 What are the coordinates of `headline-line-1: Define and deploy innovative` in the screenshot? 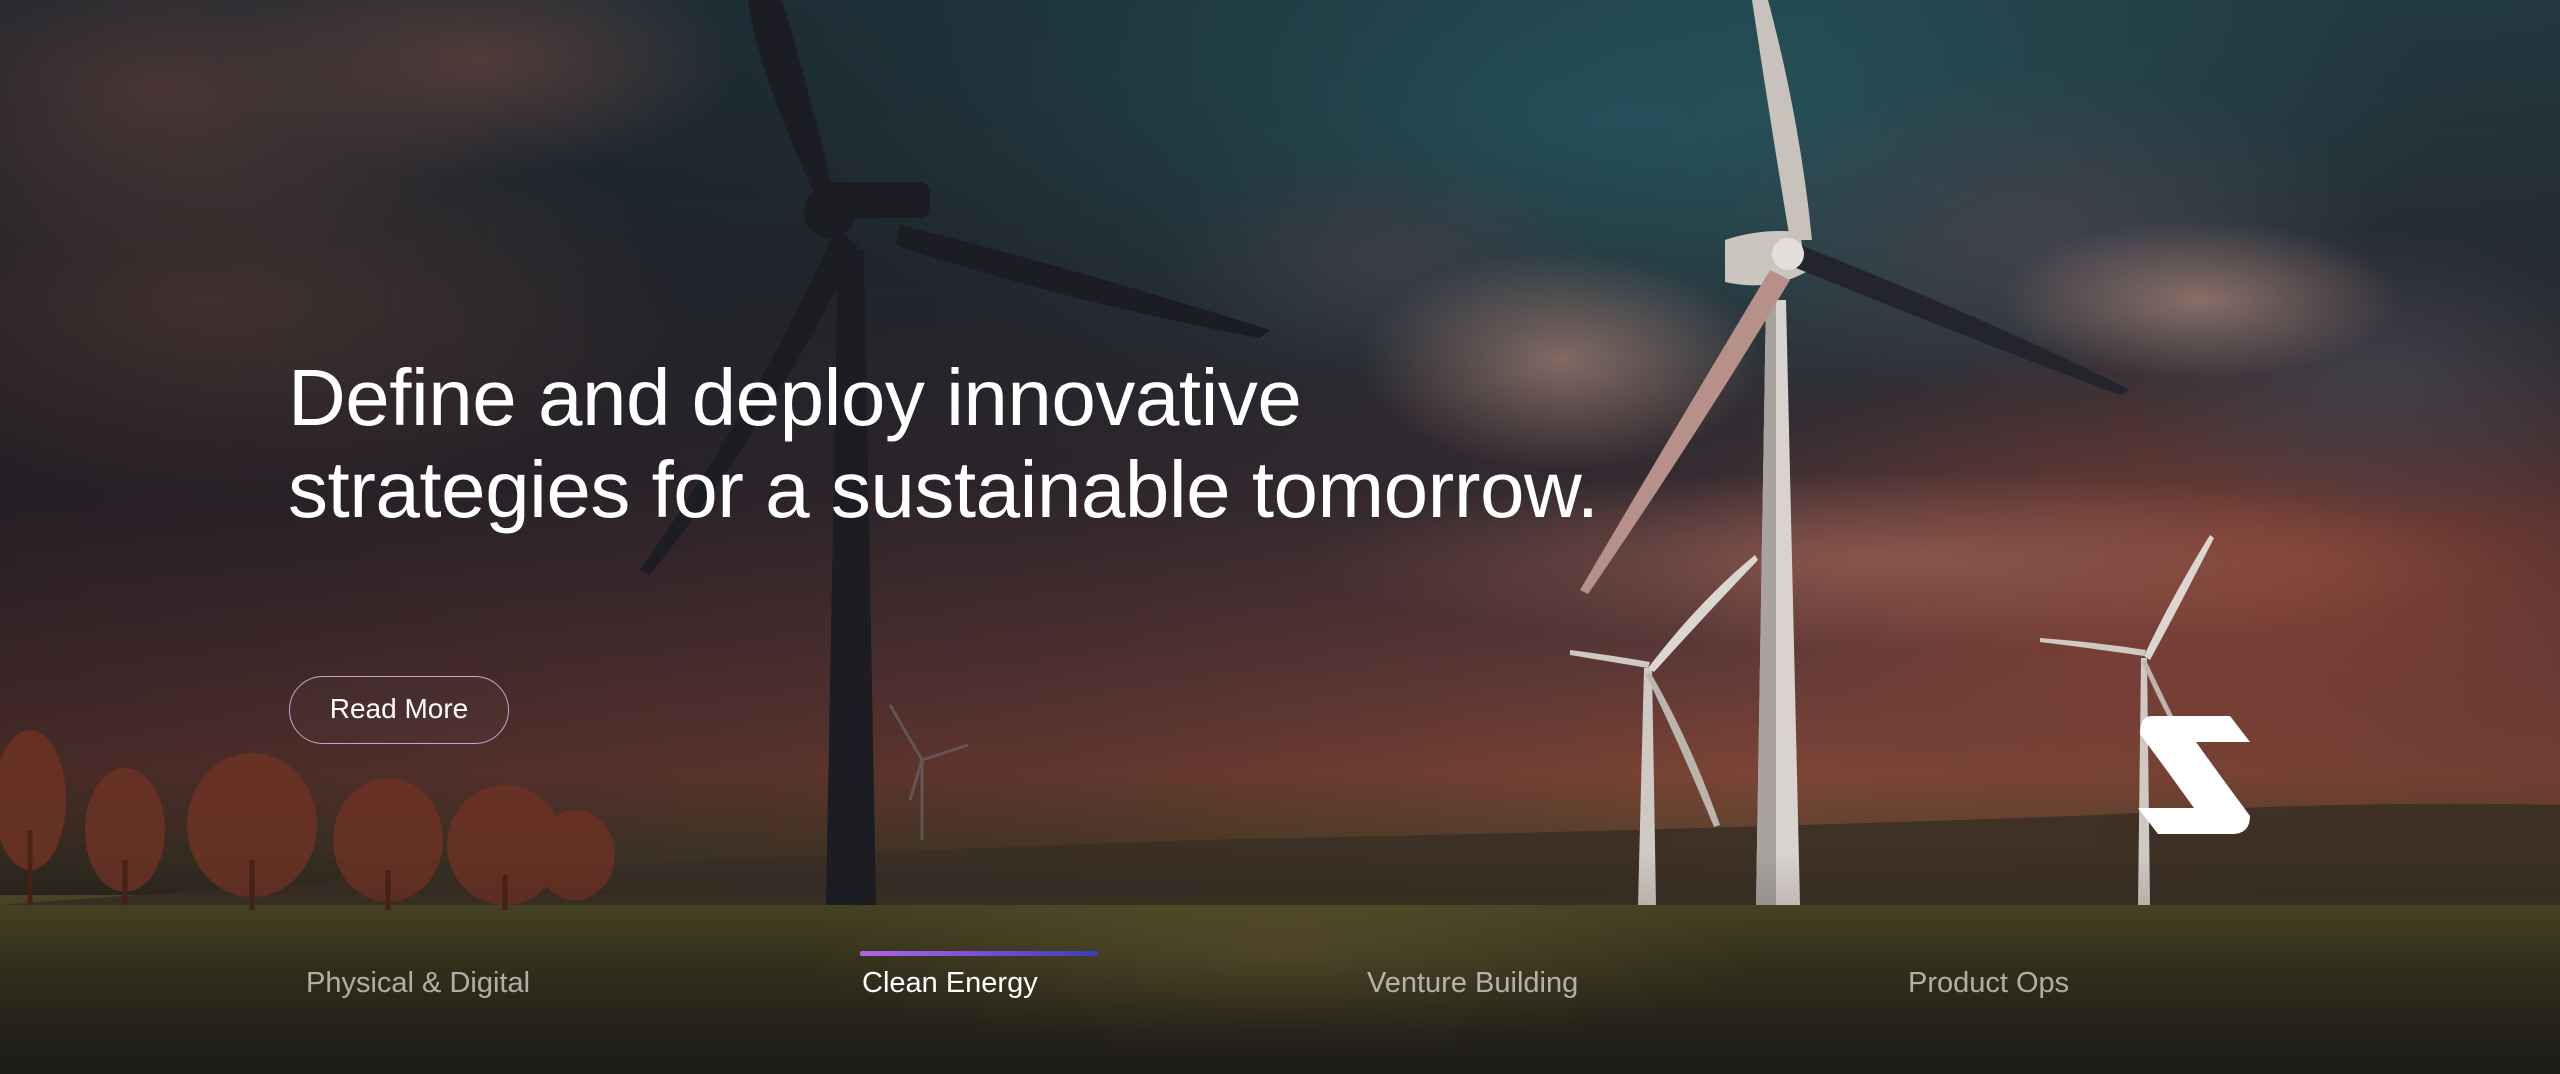 It's located at (795, 397).